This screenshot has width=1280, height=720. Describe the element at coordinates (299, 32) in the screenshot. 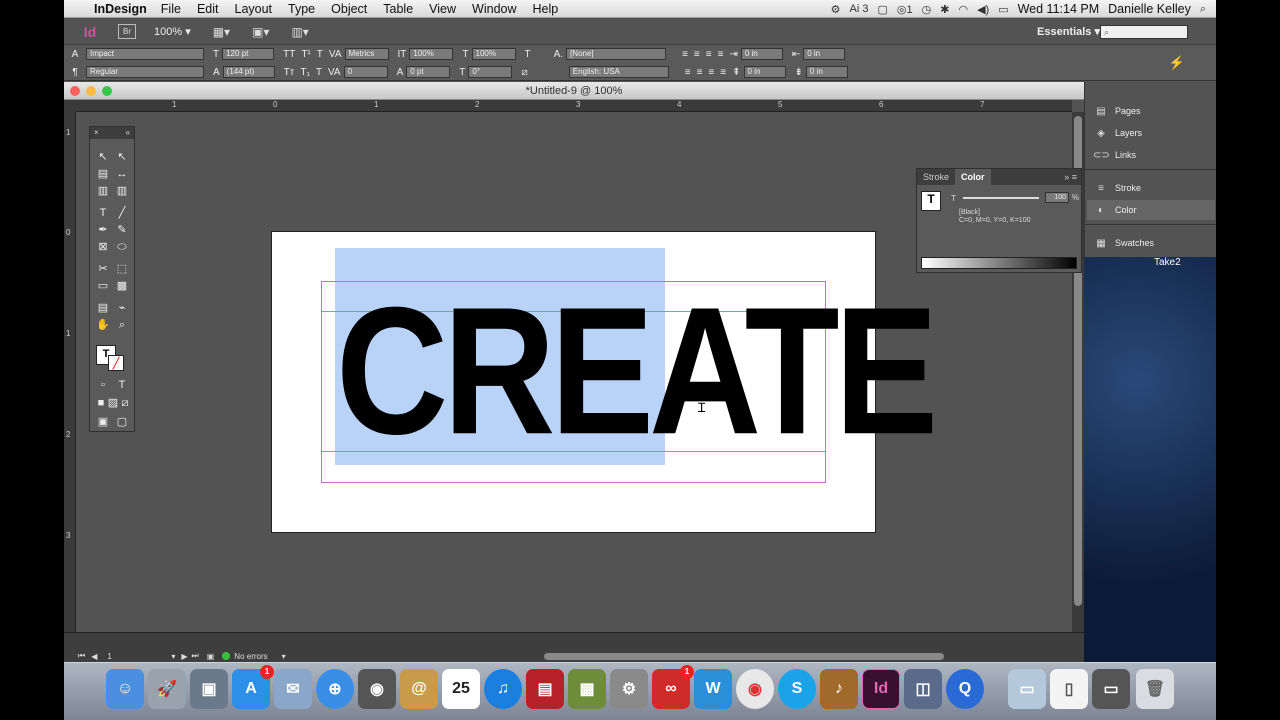

I see `arrange-documents-icon: ▥▾` at that location.